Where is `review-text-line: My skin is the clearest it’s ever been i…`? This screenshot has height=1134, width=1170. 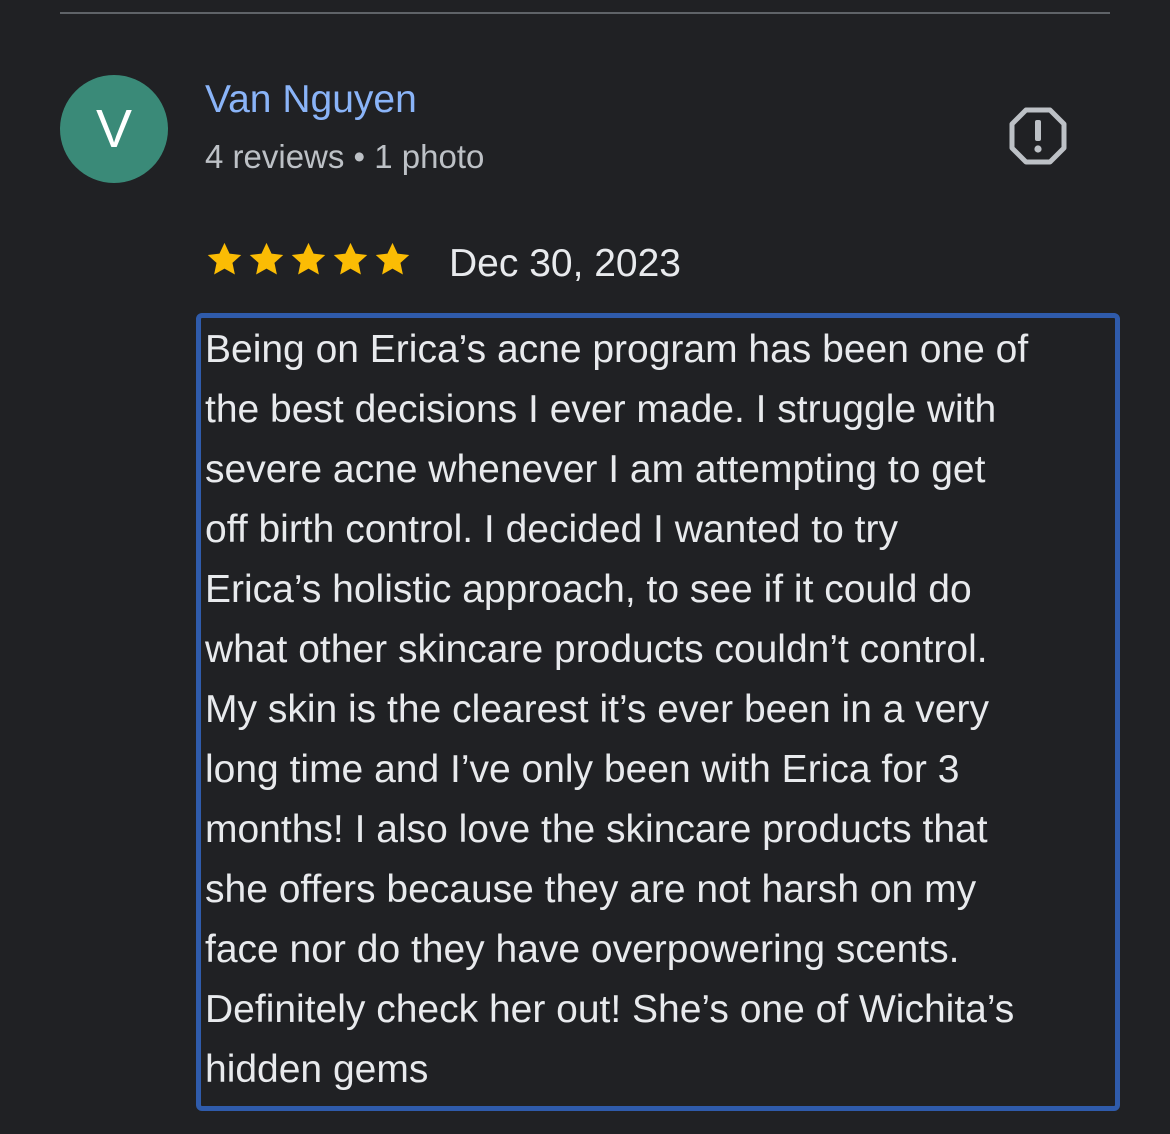
review-text-line: My skin is the clearest it’s ever been i… is located at coordinates (597, 709).